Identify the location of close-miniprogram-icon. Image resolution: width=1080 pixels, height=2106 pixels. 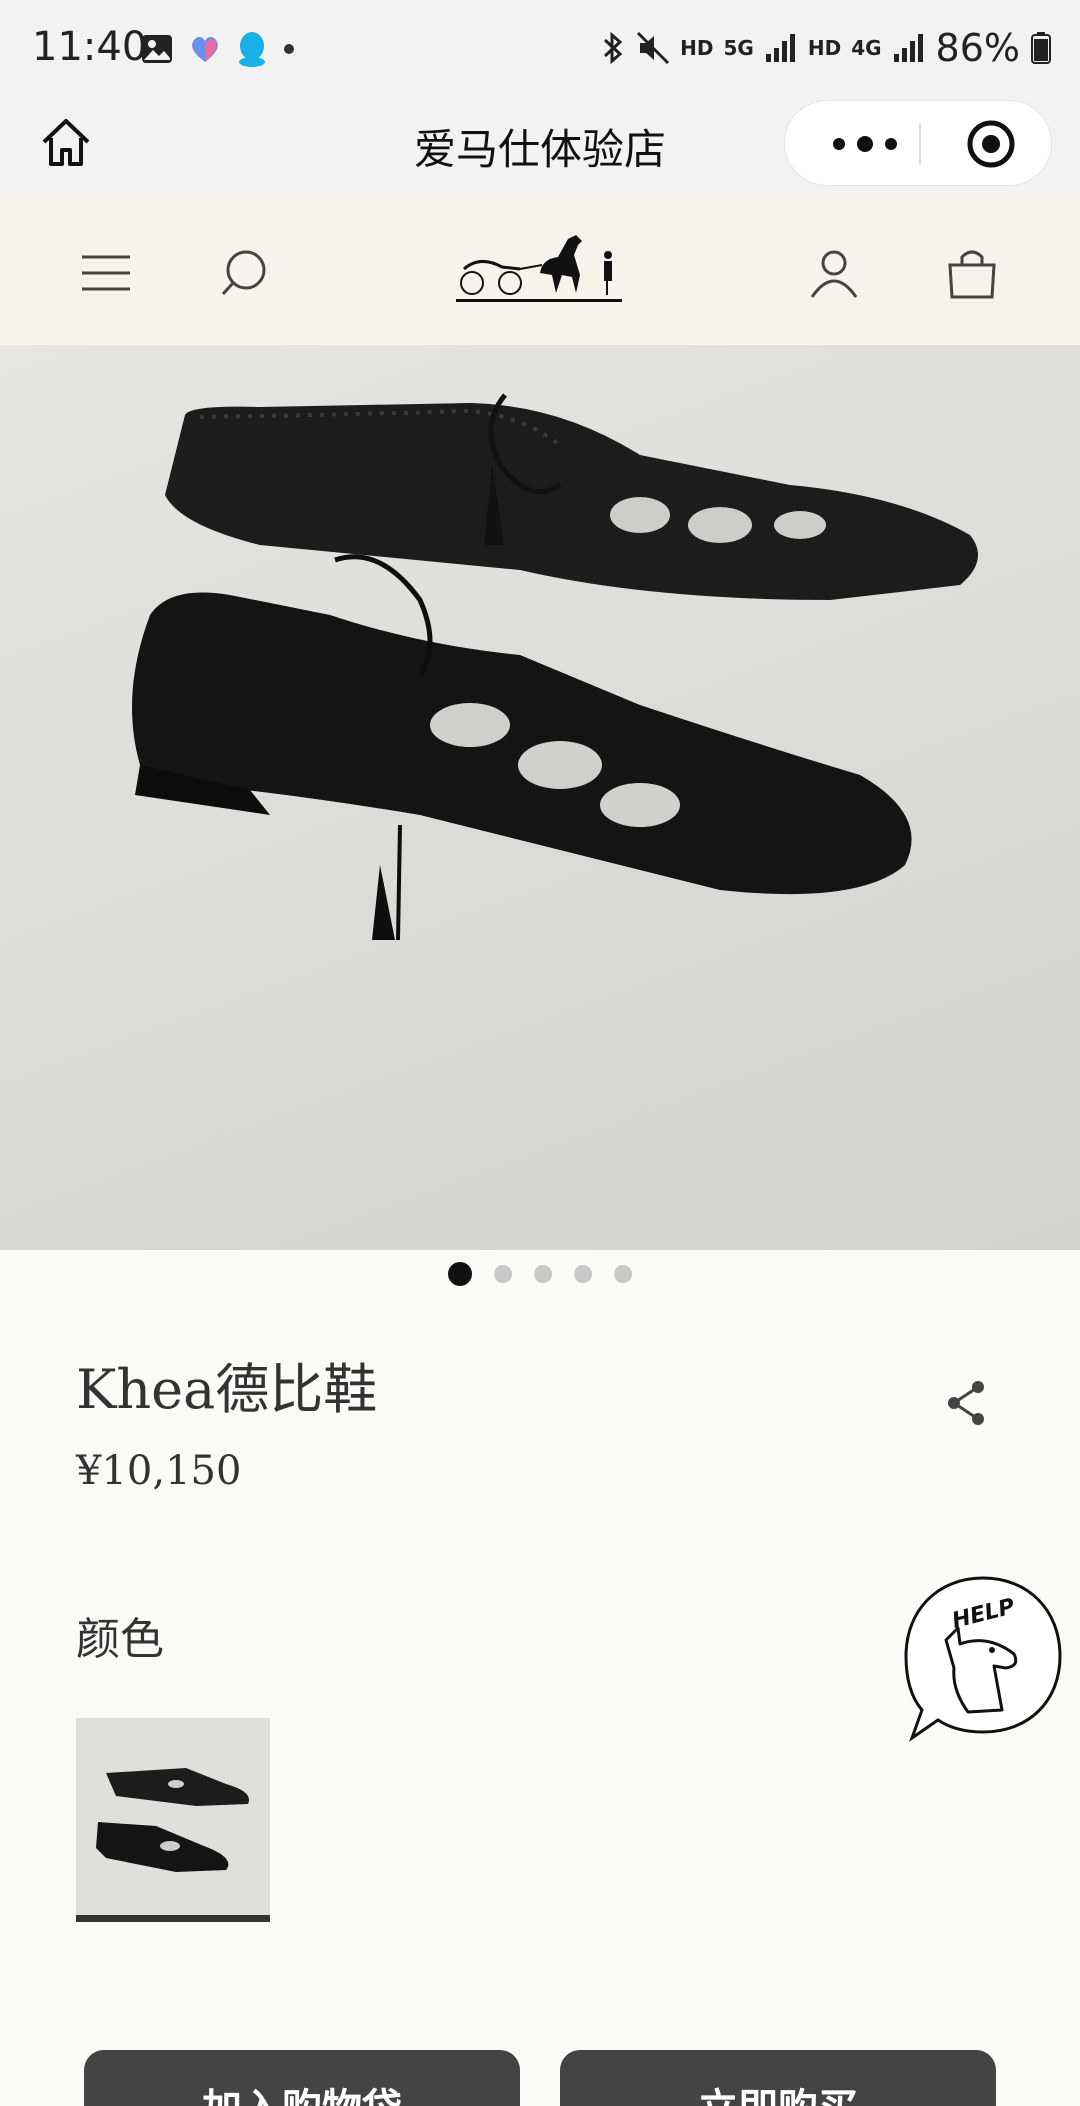
(991, 144).